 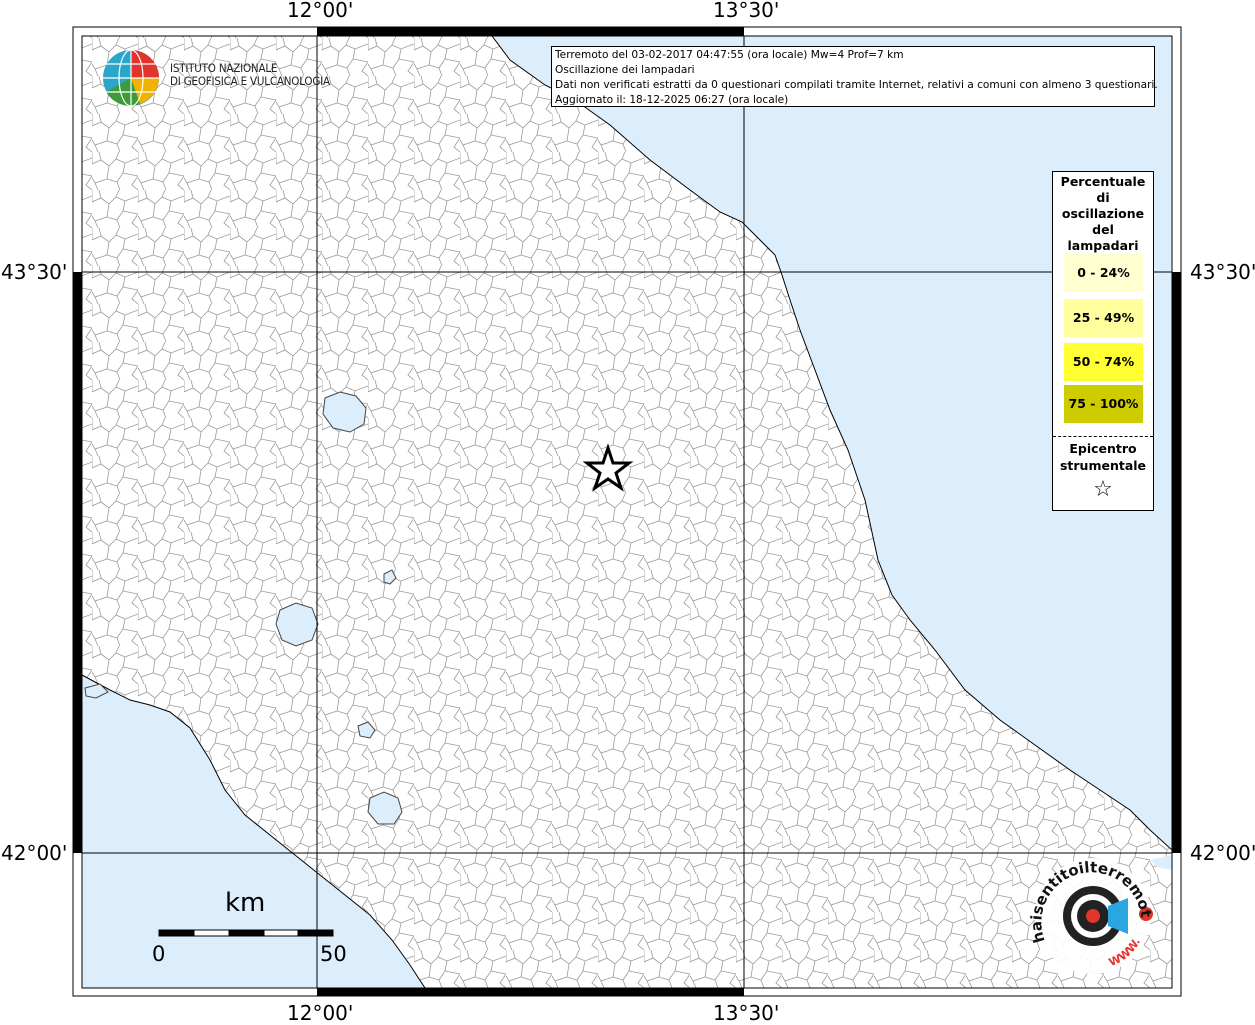 I want to click on lon-label-bottom-left: 12°00', so click(x=320, y=1013).